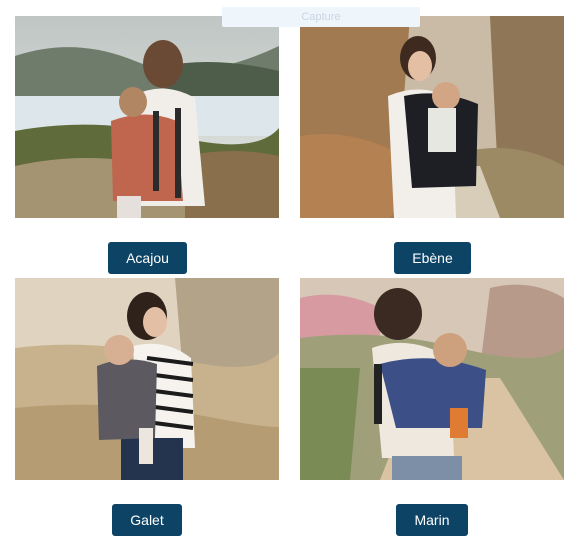 The width and height of the screenshot is (582, 542). Describe the element at coordinates (432, 258) in the screenshot. I see `ebene-button: Ebène` at that location.